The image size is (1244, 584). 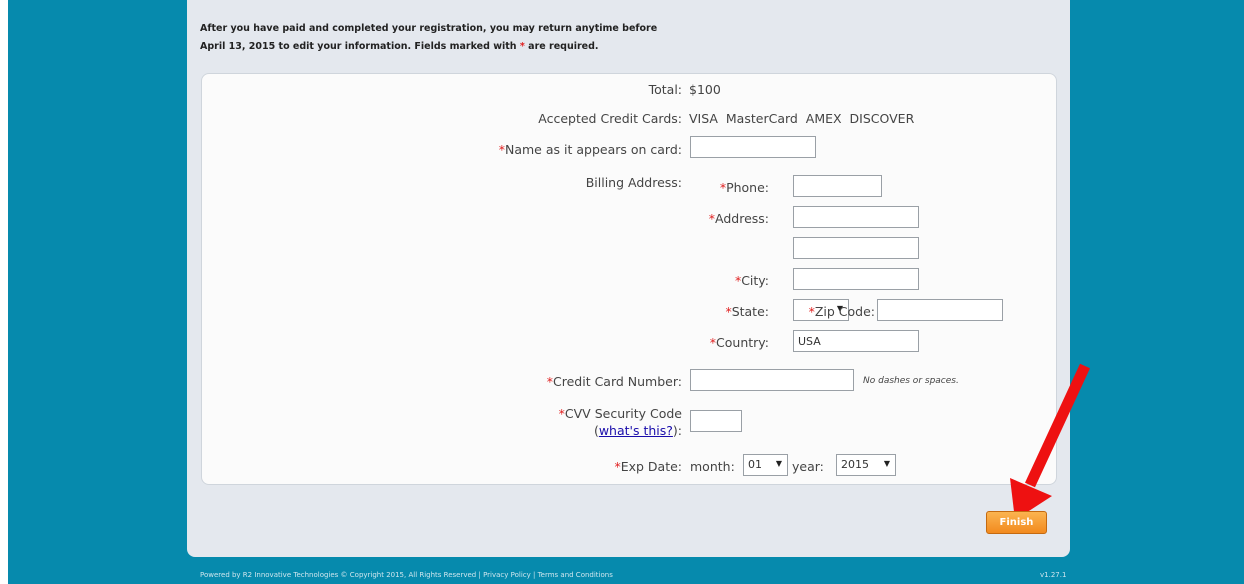 I want to click on country-label-text: Country:, so click(x=742, y=342).